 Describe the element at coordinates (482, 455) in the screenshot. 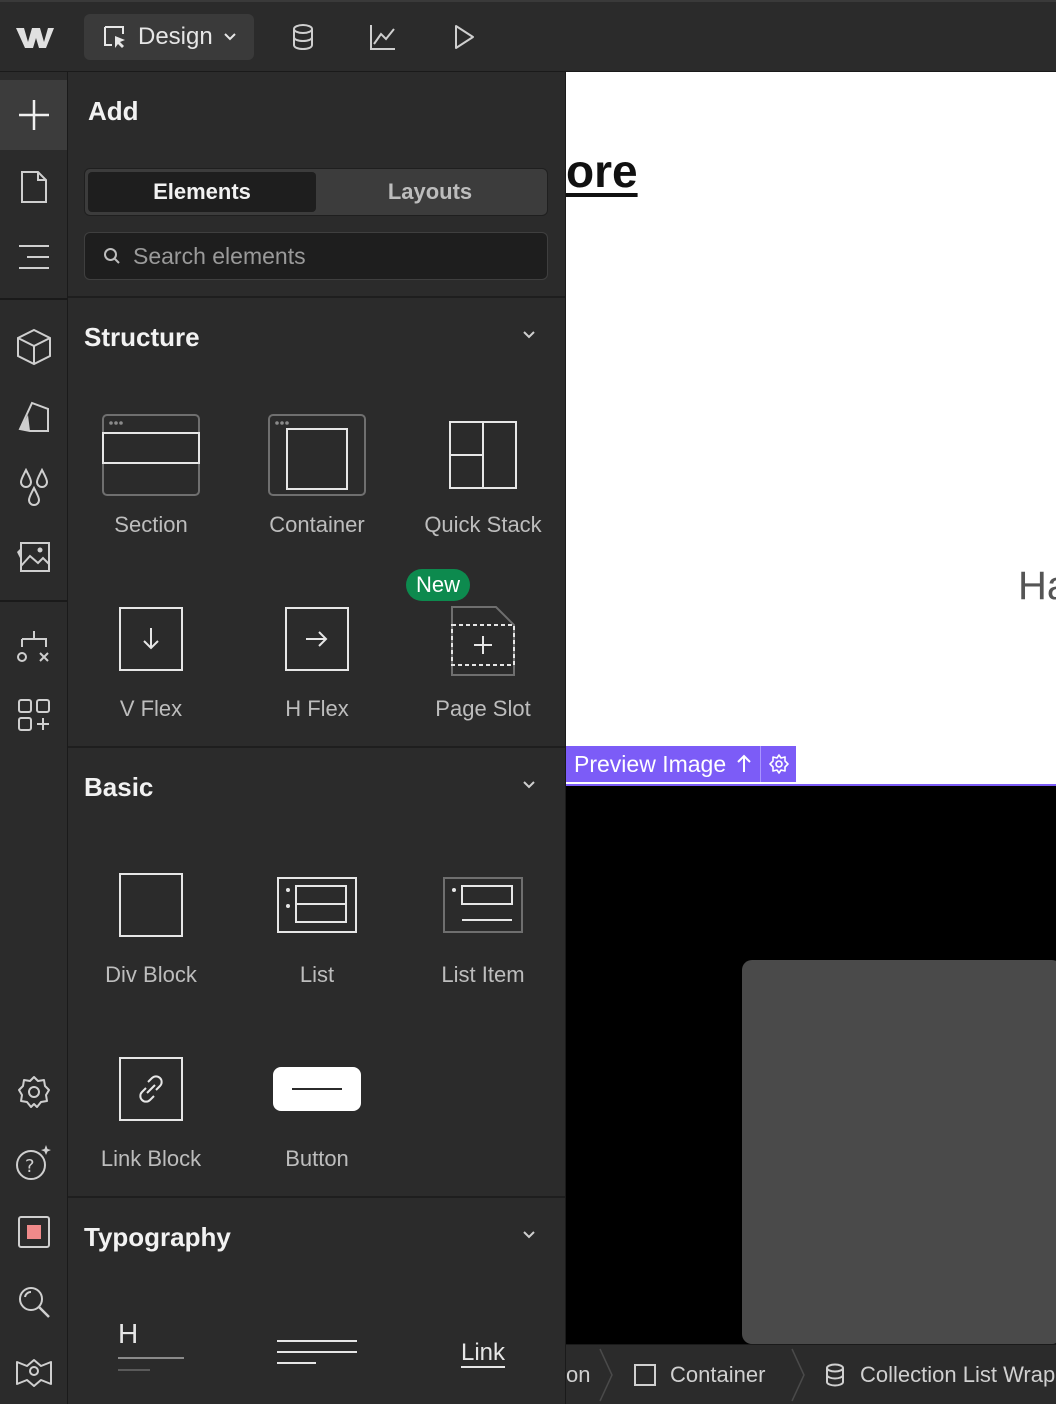

I see `quick-stack-icon` at that location.